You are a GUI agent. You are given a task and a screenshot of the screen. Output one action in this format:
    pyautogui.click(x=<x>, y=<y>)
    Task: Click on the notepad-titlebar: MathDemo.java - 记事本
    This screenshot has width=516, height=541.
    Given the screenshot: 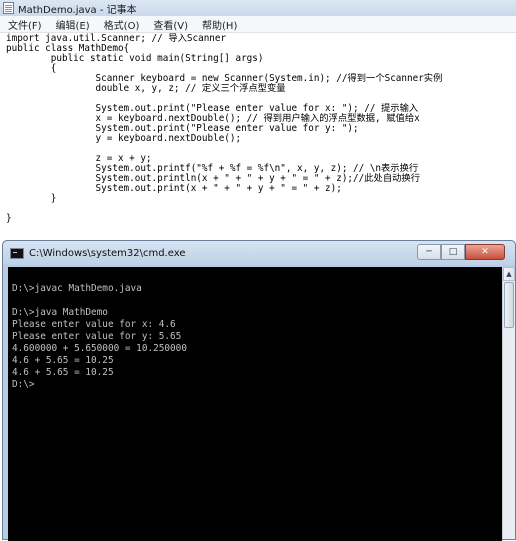 What is the action you would take?
    pyautogui.click(x=258, y=8)
    